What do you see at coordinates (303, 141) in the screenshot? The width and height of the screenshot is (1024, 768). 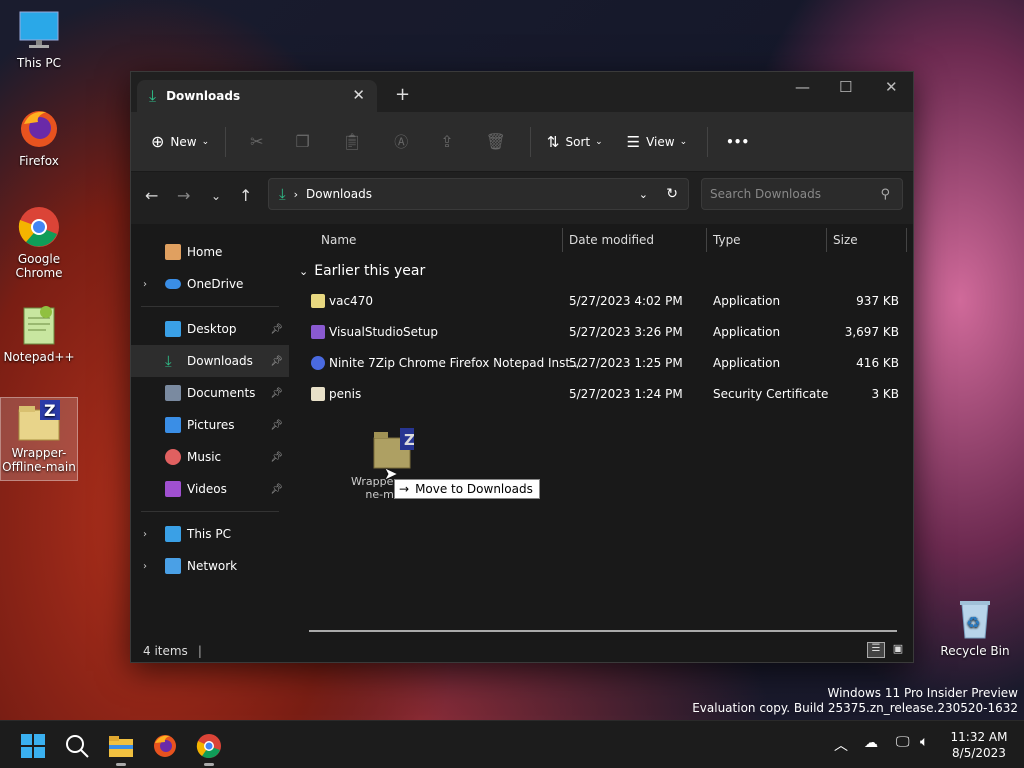 I see `copy-button: ❐` at bounding box center [303, 141].